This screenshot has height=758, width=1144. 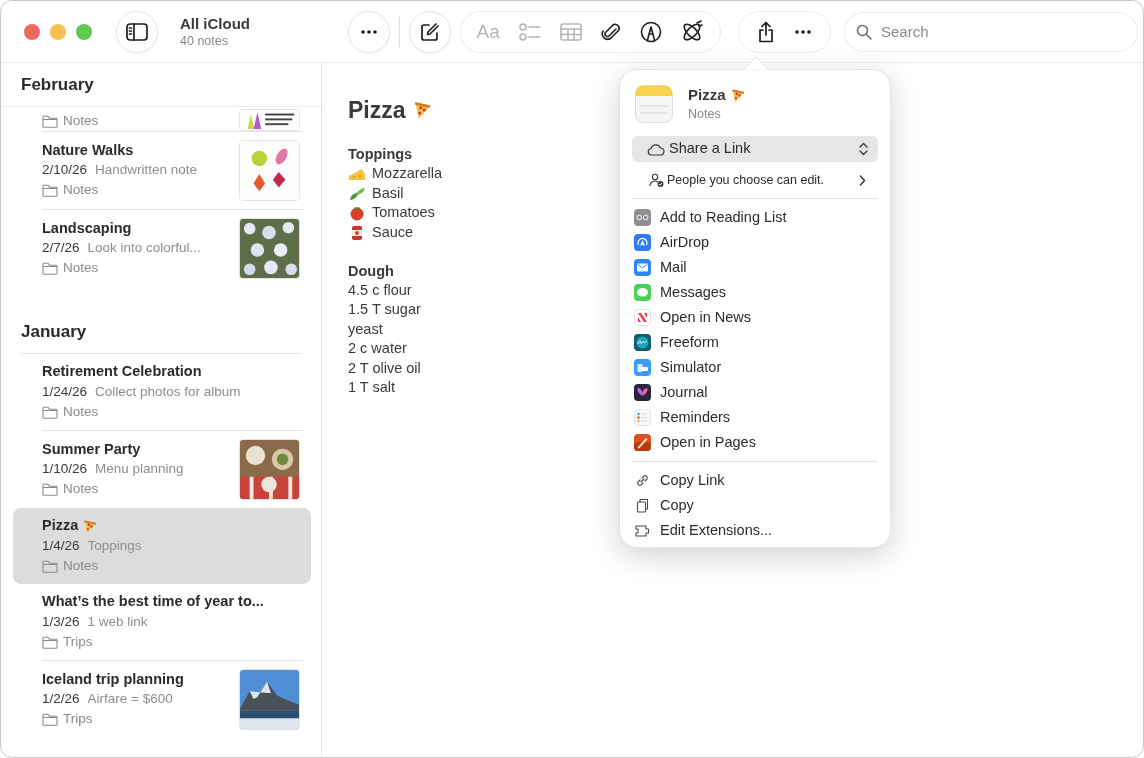 I want to click on note-text: 4.5 c flour, so click(x=380, y=290).